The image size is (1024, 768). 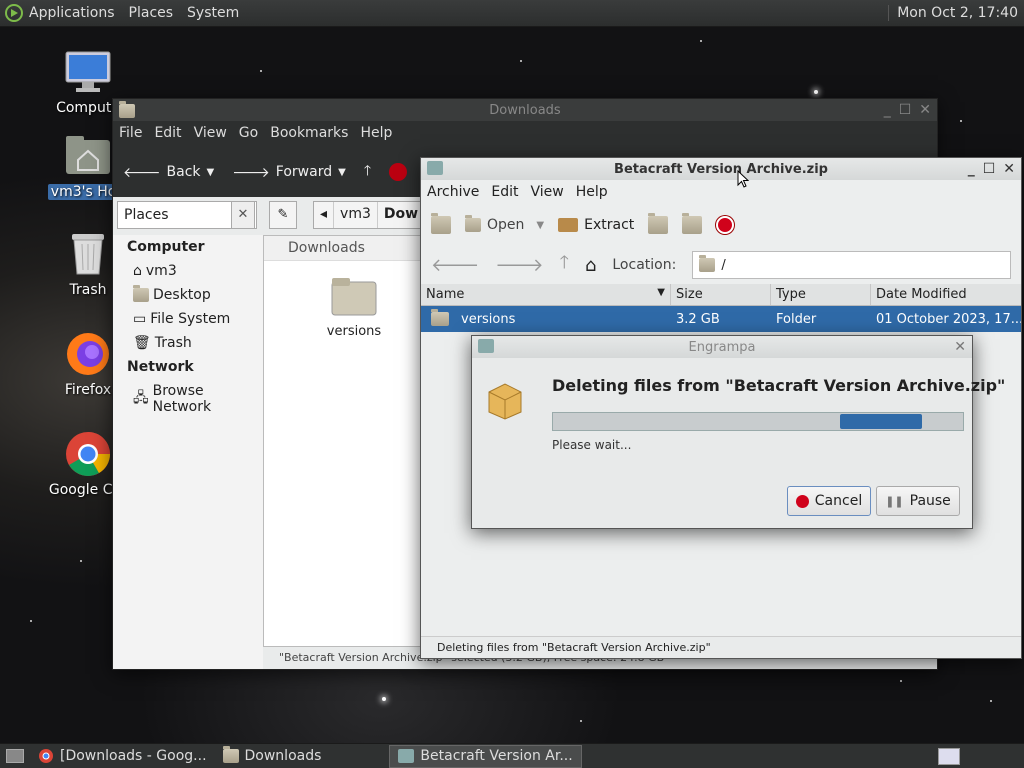 What do you see at coordinates (546, 294) in the screenshot?
I see `column-name: Name ▼` at bounding box center [546, 294].